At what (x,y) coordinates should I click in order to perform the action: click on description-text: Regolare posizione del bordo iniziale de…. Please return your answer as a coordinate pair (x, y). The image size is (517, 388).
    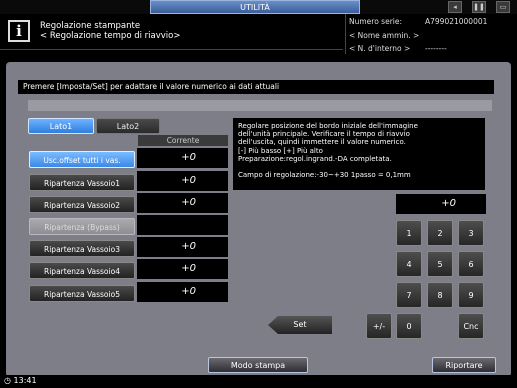
    Looking at the image, I should click on (328, 142).